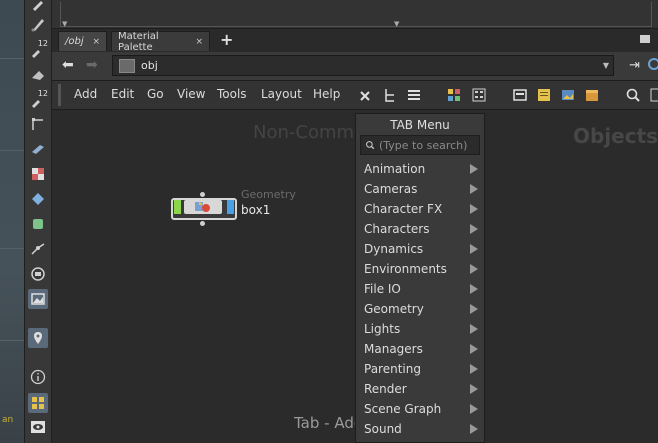 This screenshot has width=658, height=443. I want to click on menu-item-label: Render, so click(385, 389).